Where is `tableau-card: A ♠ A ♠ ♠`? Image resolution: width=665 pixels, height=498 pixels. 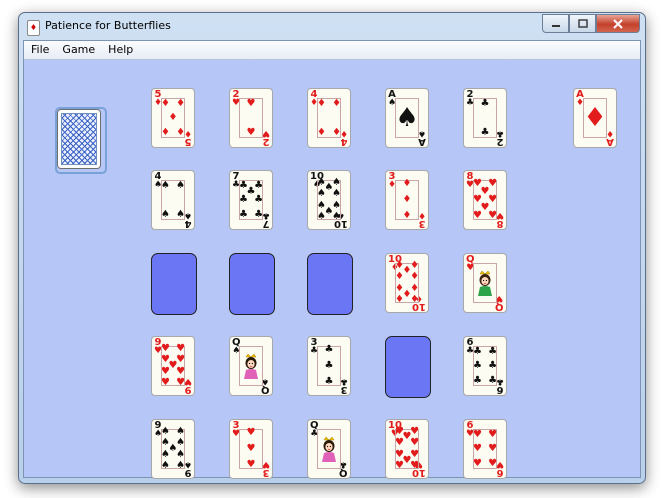 tableau-card: A ♠ A ♠ ♠ is located at coordinates (407, 118).